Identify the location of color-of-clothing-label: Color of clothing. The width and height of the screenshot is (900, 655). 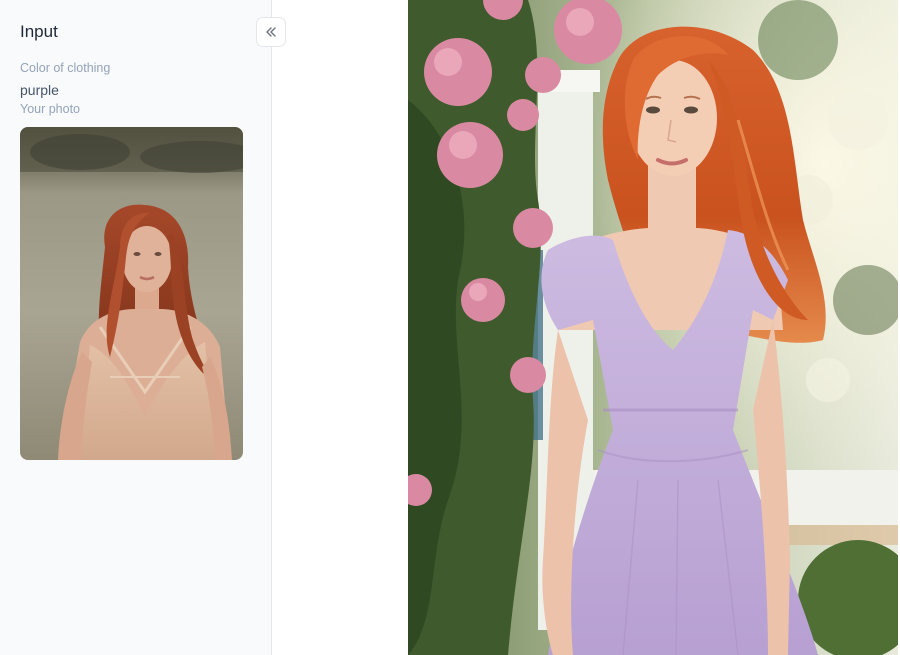
(65, 68).